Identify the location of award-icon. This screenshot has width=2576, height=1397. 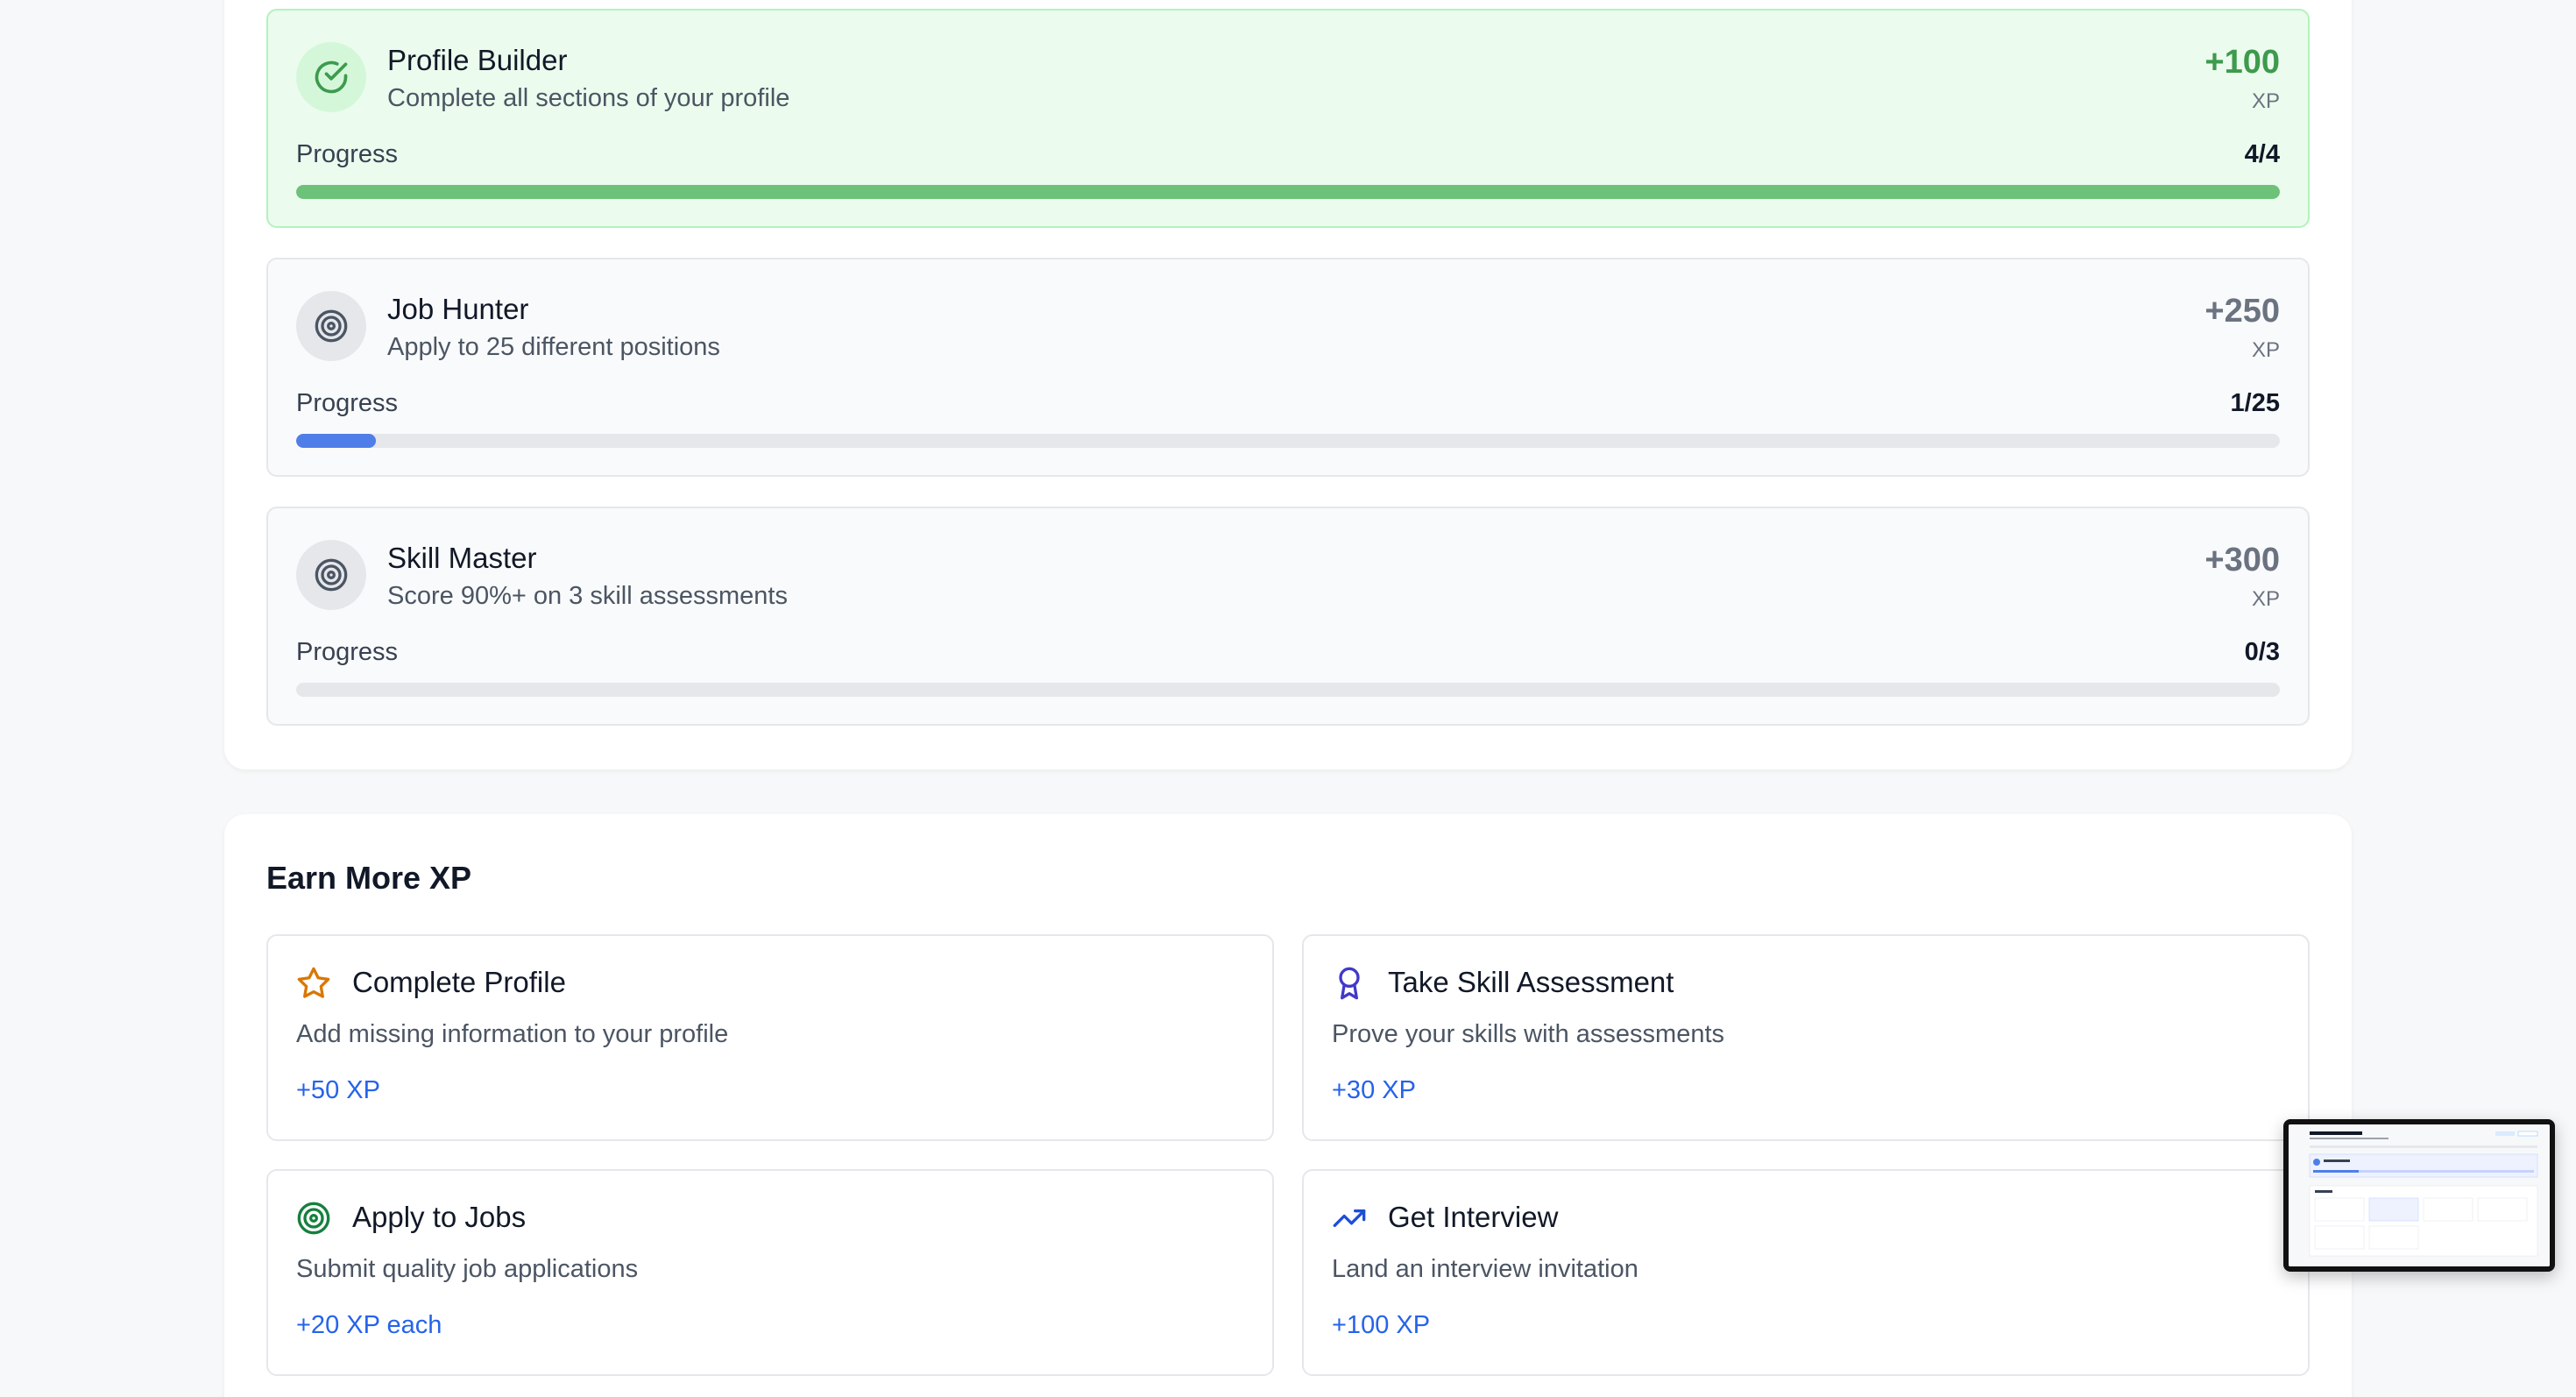
(1349, 984).